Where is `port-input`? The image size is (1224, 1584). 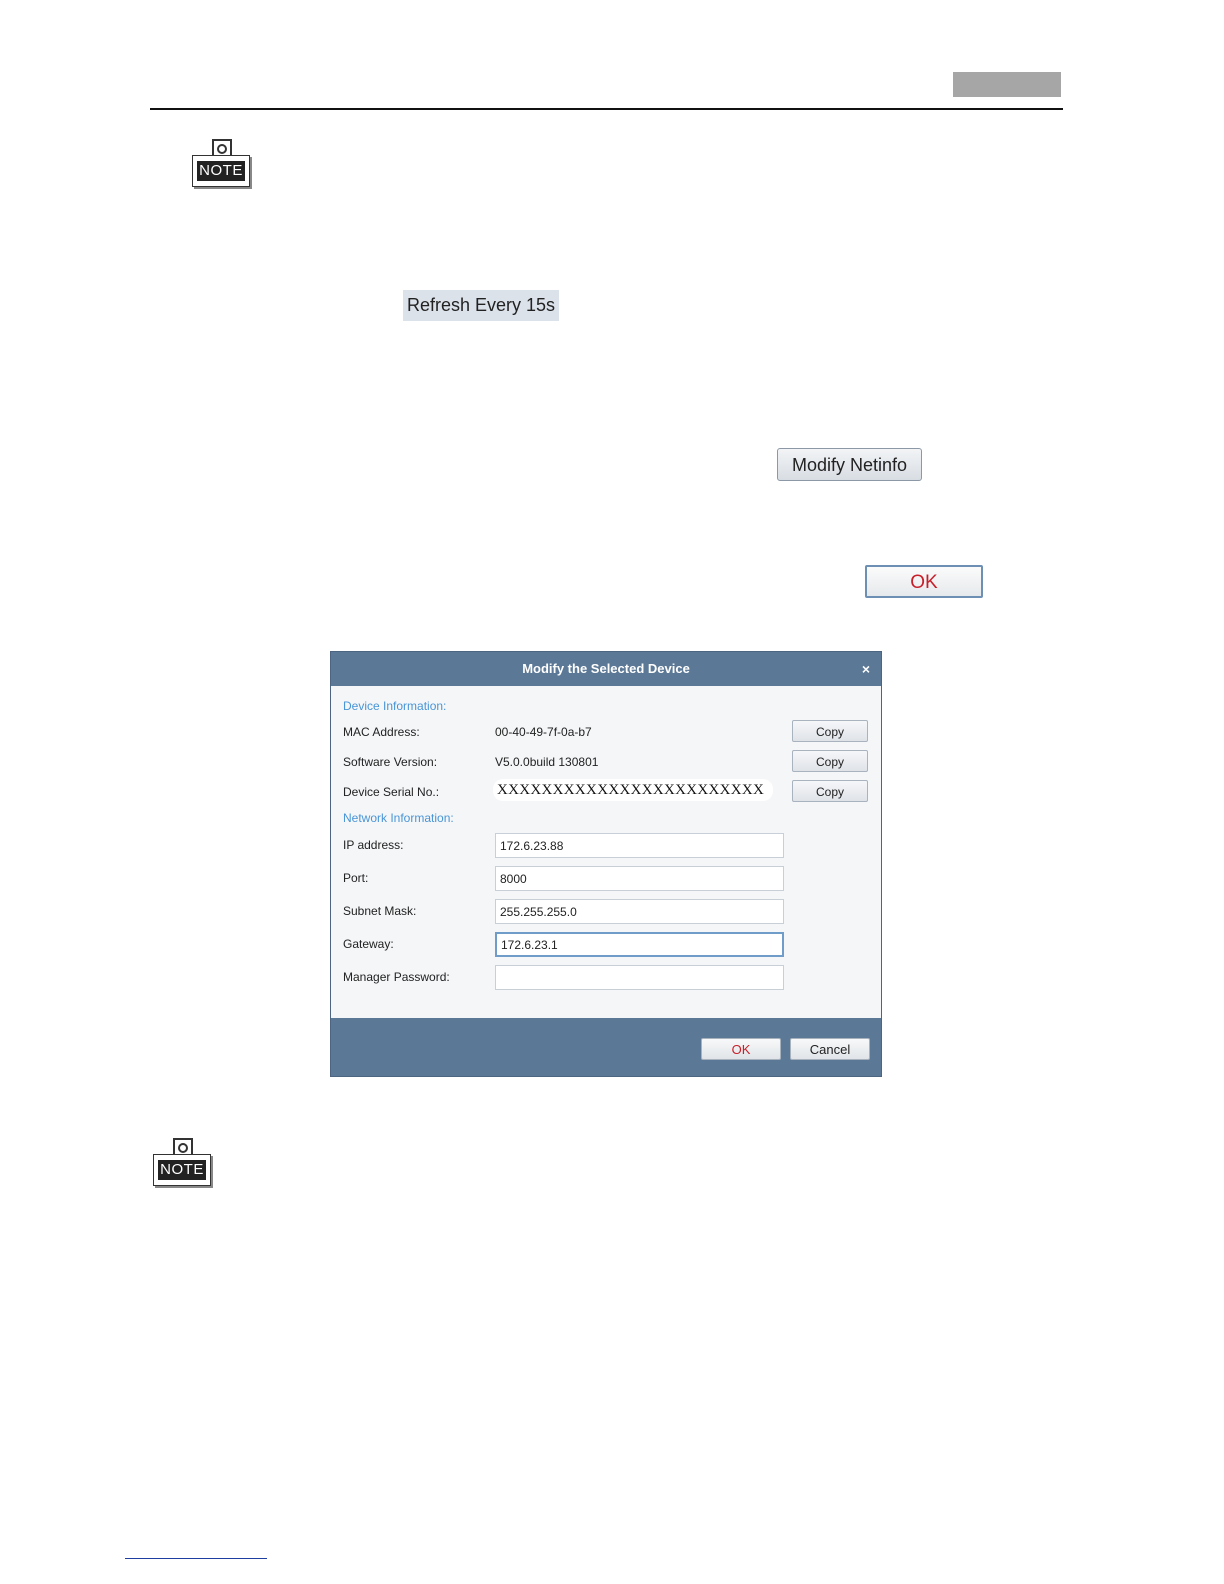 port-input is located at coordinates (639, 878).